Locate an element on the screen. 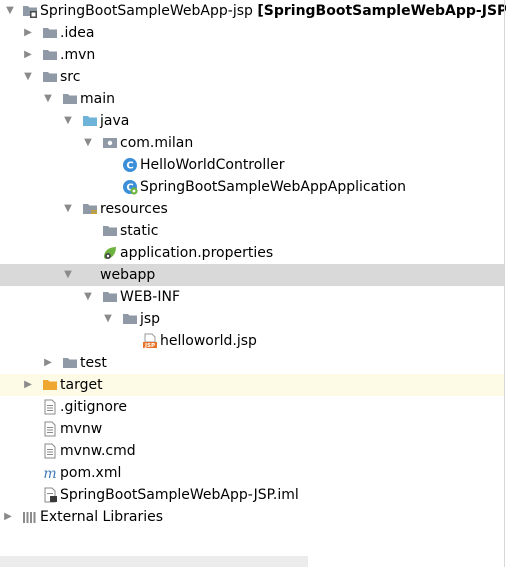  tree-row: ▼ src is located at coordinates (252, 77).